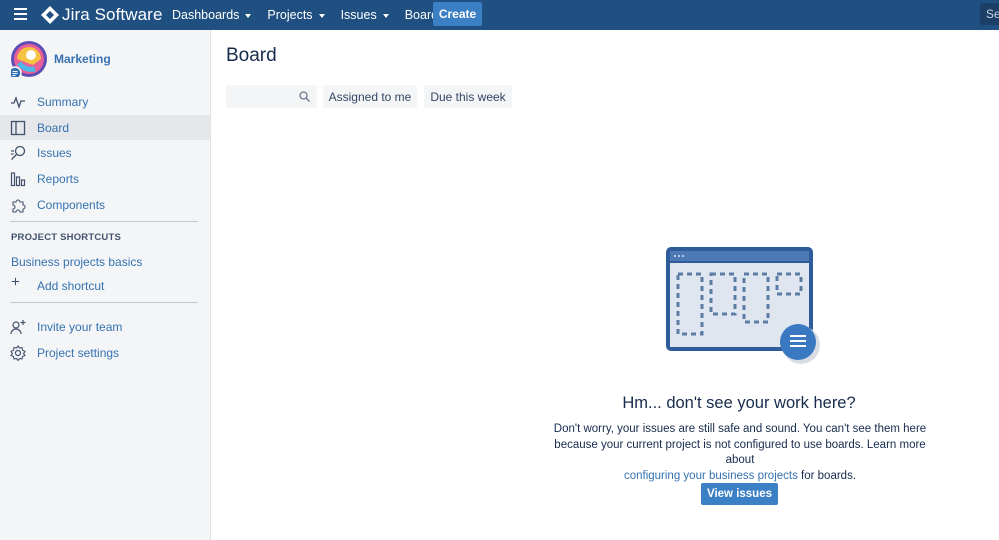  Describe the element at coordinates (78, 352) in the screenshot. I see `project-settings-label: Project settings` at that location.